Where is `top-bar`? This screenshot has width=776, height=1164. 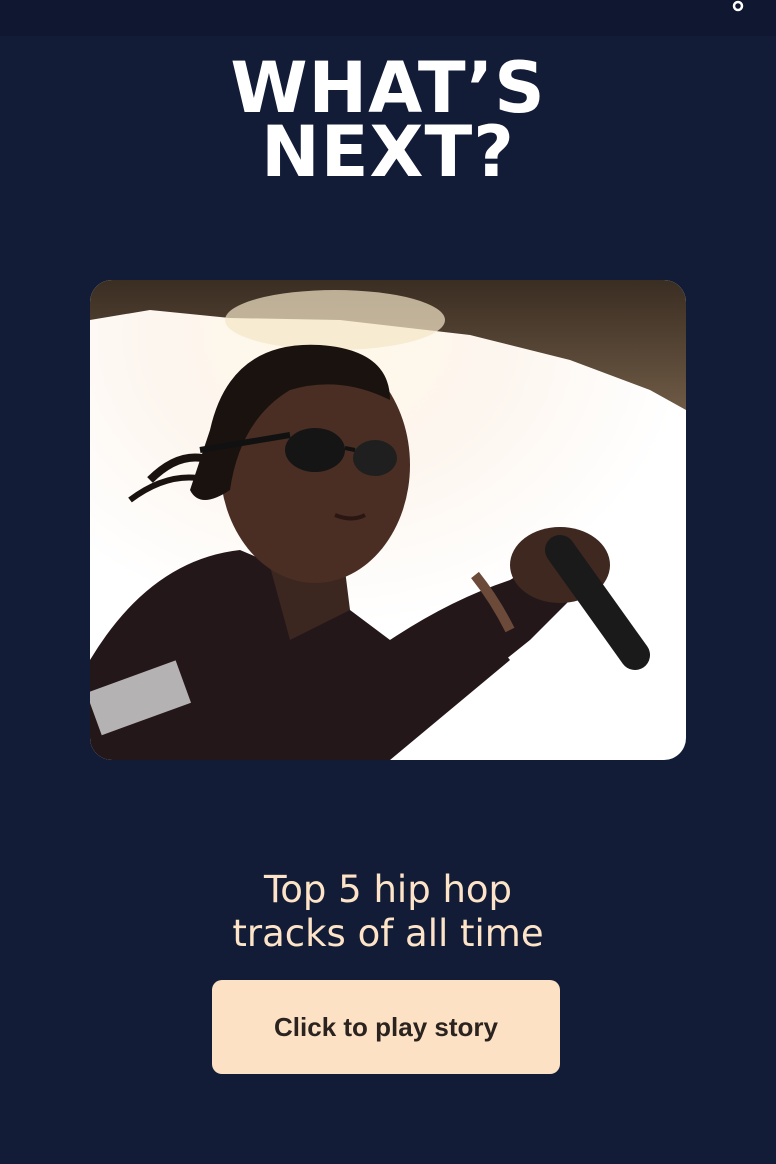 top-bar is located at coordinates (388, 18).